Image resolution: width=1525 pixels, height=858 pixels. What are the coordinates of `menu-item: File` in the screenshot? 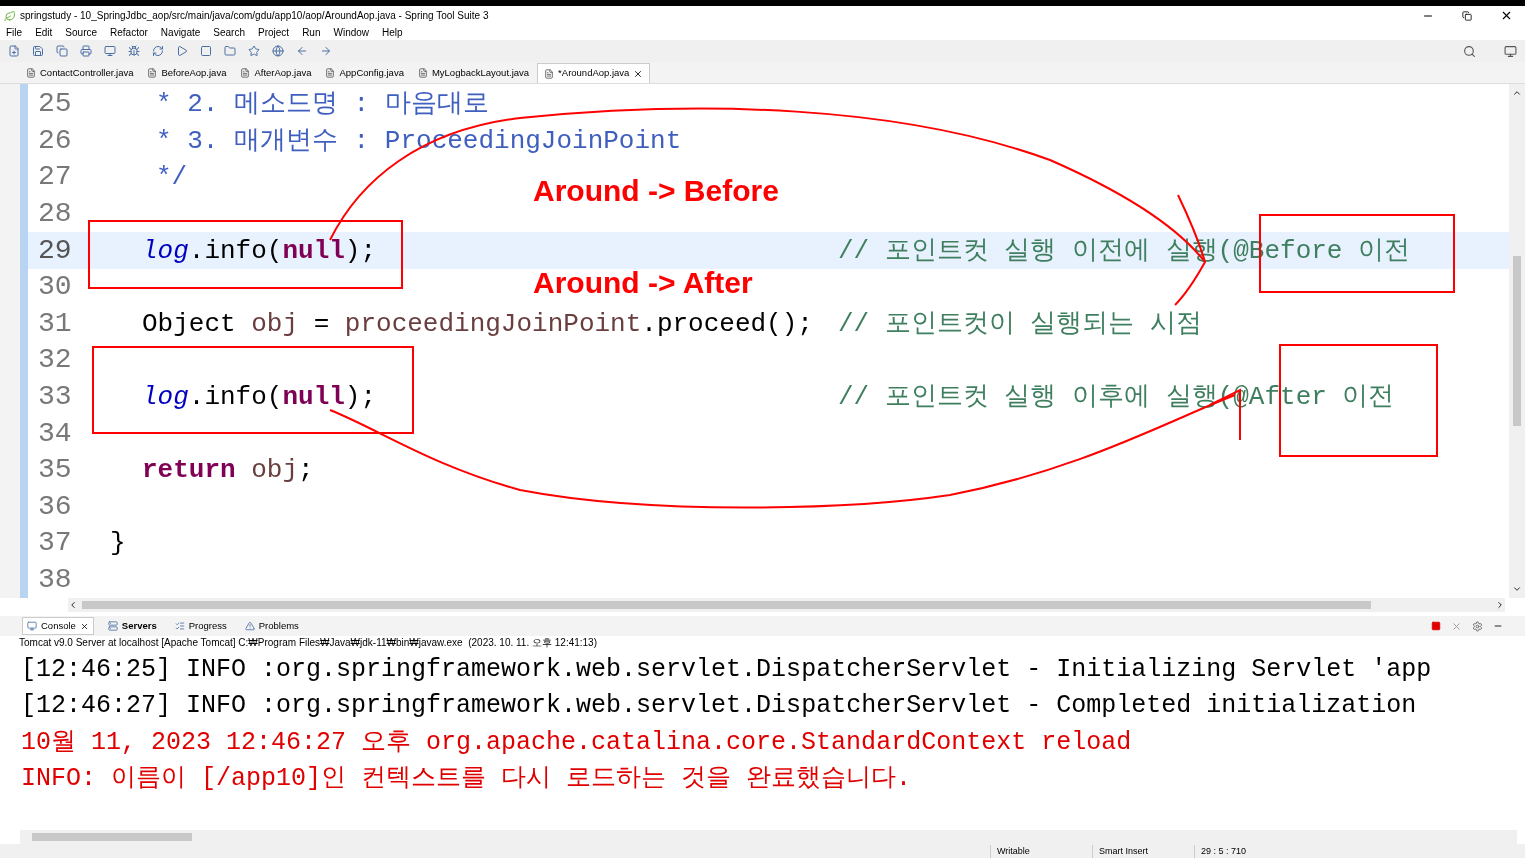 It's located at (14, 32).